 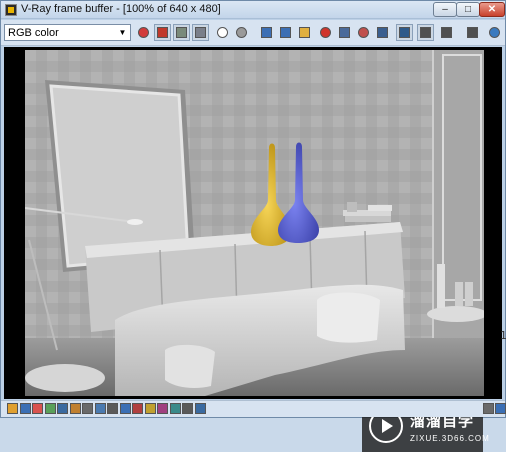 I want to click on track-mouse-icon, so click(x=363, y=32).